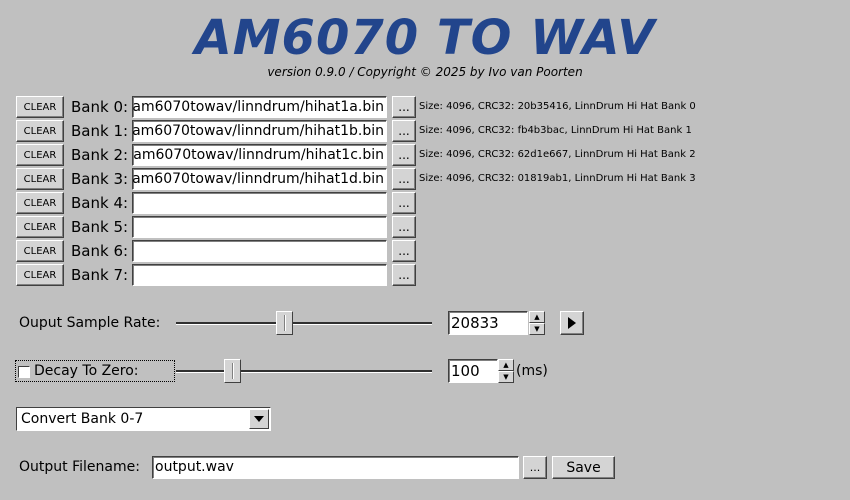 The width and height of the screenshot is (850, 500). Describe the element at coordinates (79, 467) in the screenshot. I see `output-filename-label: Output Filename:` at that location.